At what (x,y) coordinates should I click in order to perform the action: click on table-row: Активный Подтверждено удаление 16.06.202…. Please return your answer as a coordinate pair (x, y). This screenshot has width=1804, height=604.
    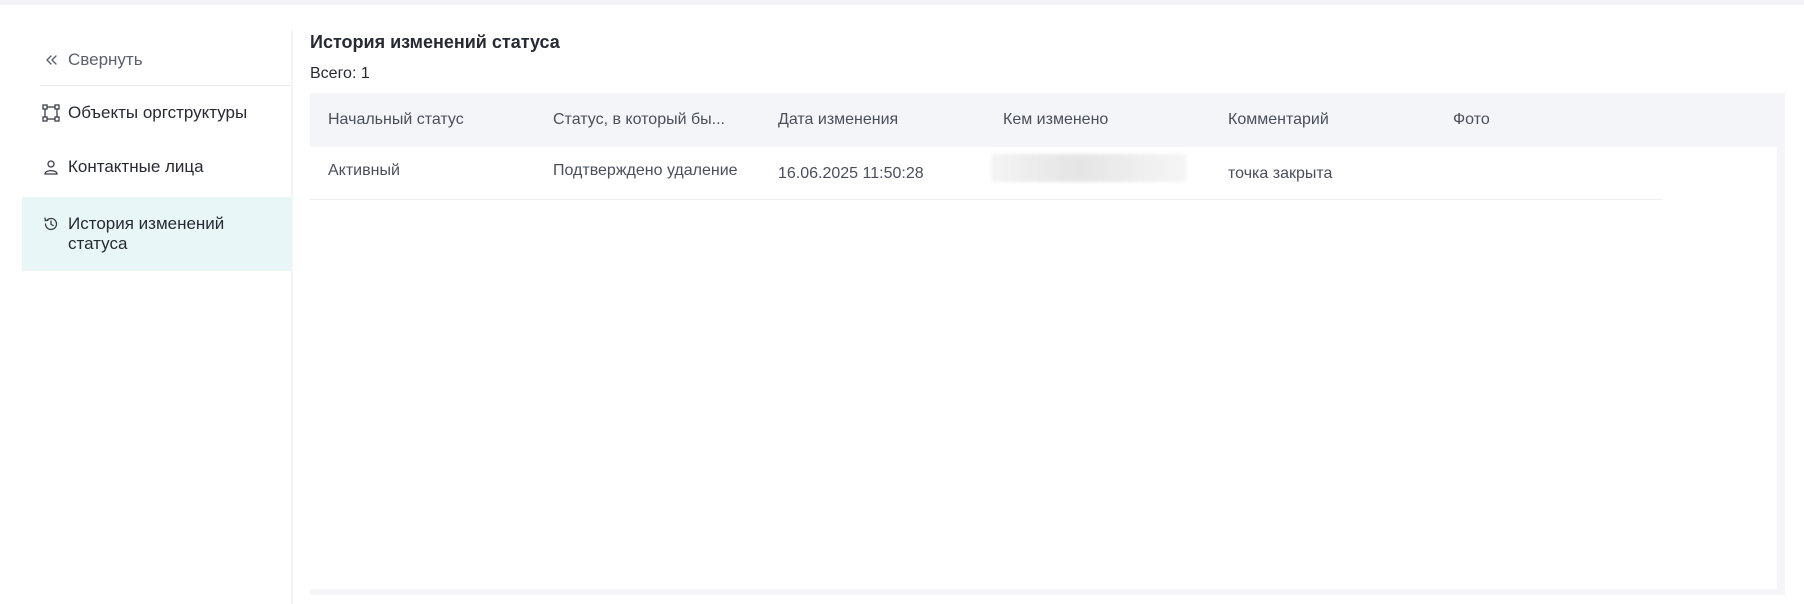
    Looking at the image, I should click on (986, 173).